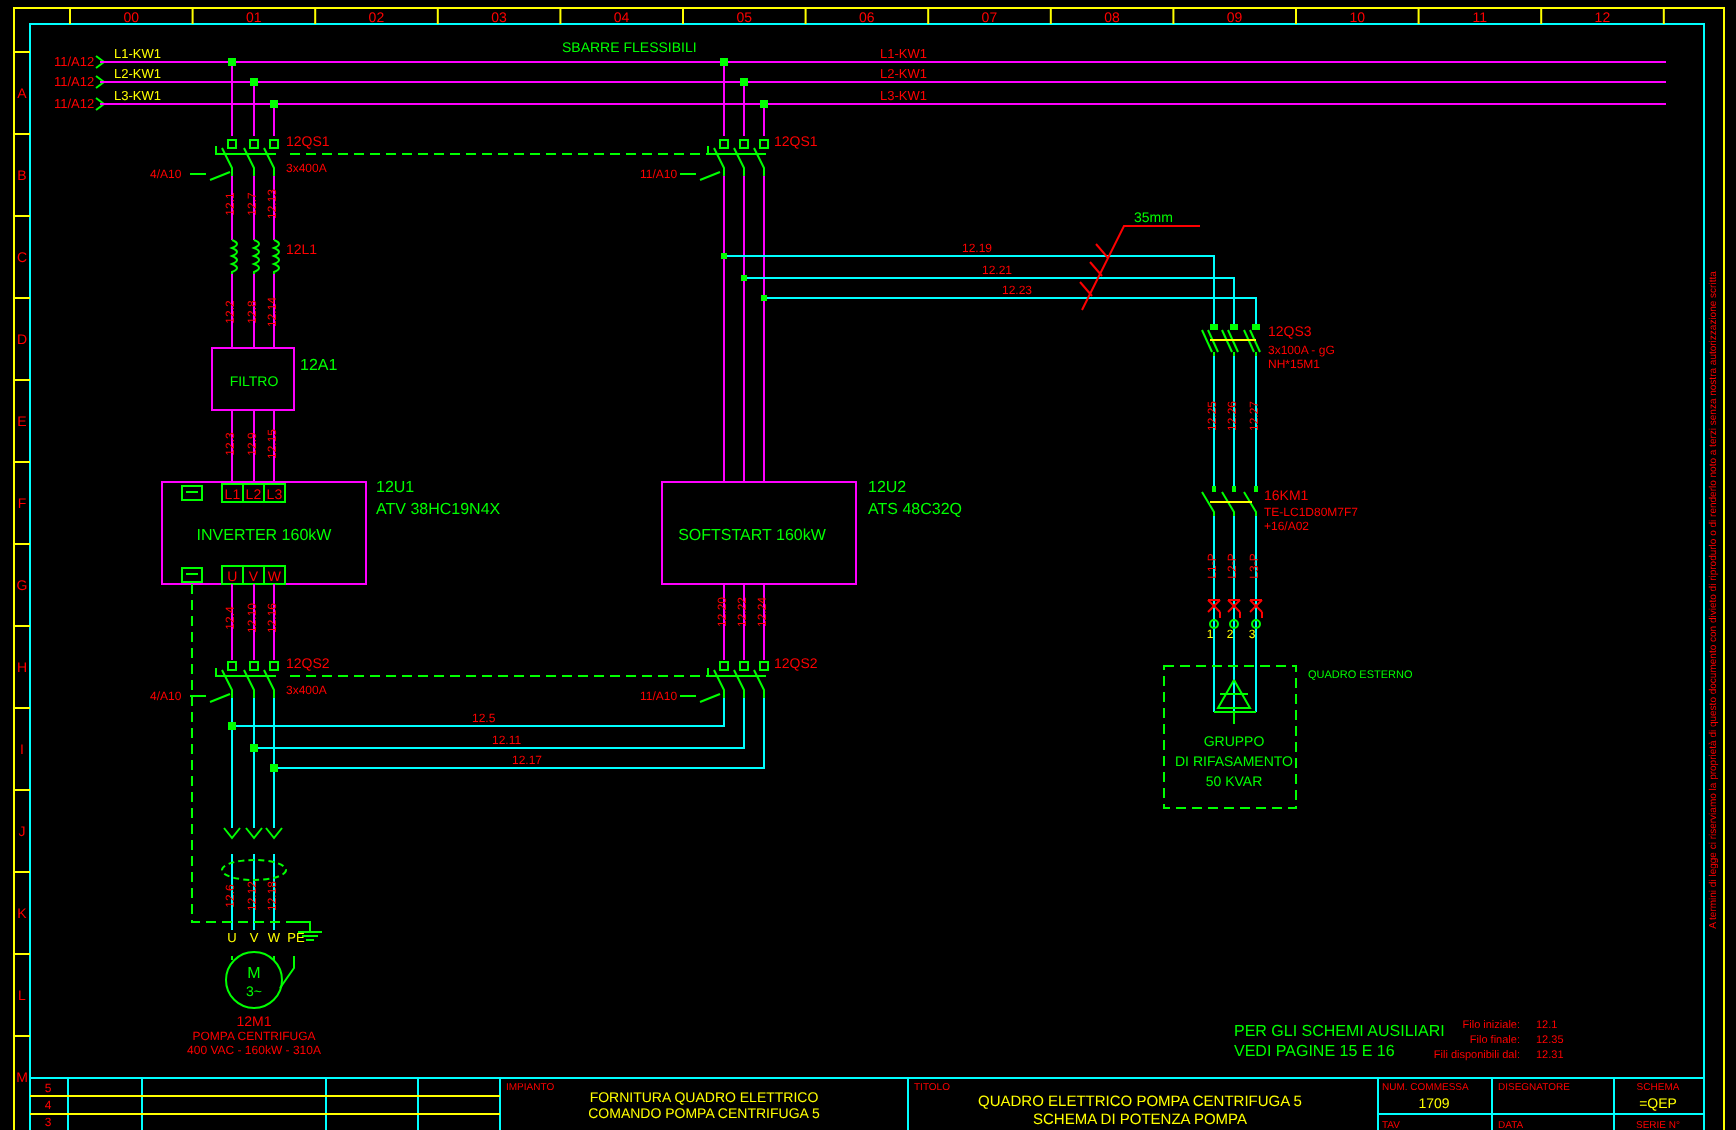  What do you see at coordinates (438, 509) in the screenshot?
I see `device-model: ATV 38HC19N4X` at bounding box center [438, 509].